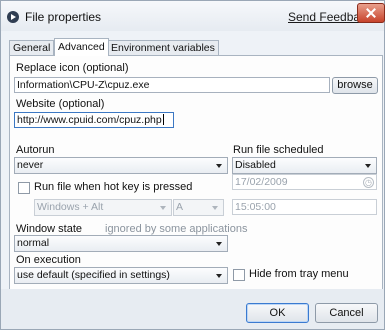 The height and width of the screenshot is (330, 385). I want to click on window-state-note: ignored by some applications, so click(176, 229).